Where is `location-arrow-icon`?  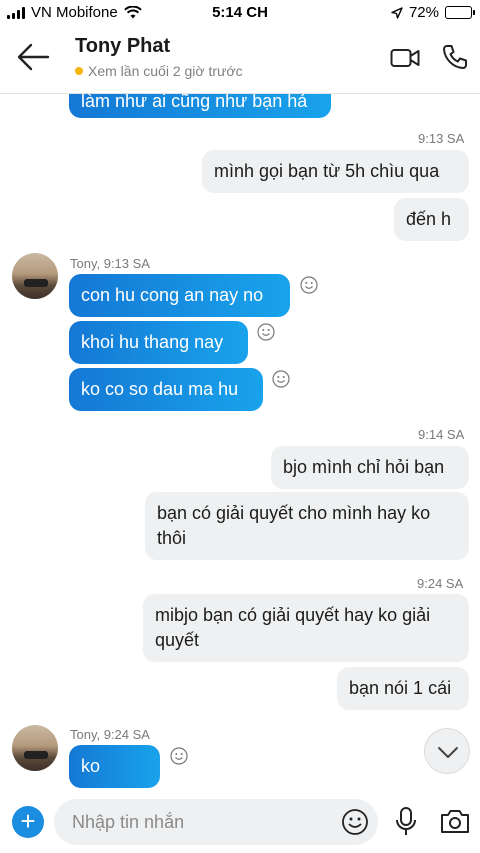 location-arrow-icon is located at coordinates (397, 12).